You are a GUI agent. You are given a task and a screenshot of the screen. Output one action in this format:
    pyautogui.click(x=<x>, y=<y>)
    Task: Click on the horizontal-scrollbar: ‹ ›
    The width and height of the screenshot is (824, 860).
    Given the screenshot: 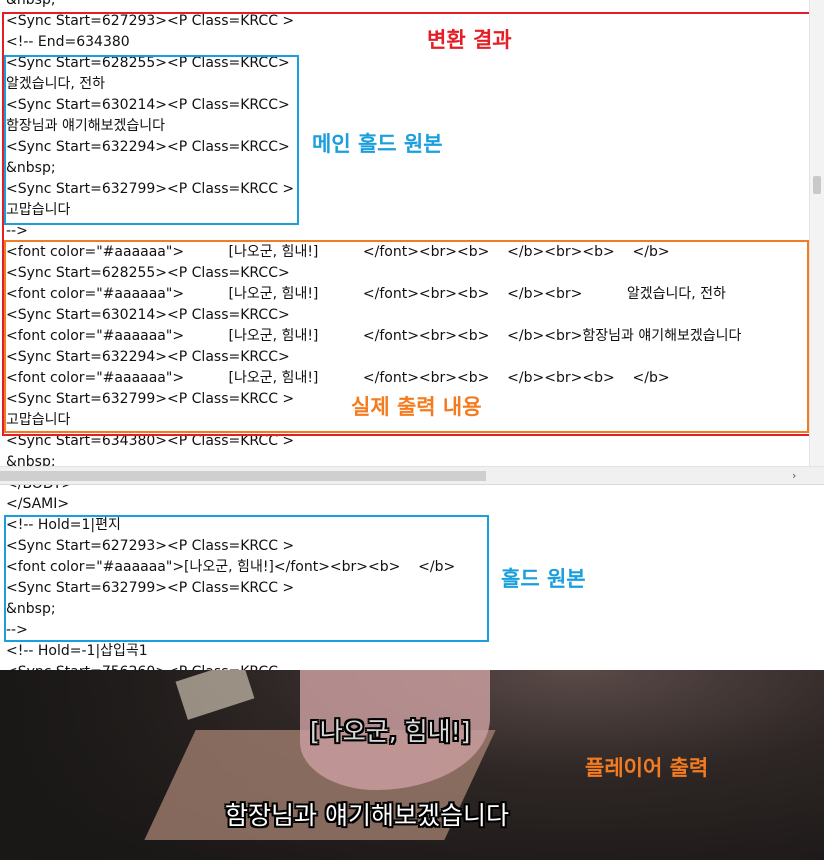 What is the action you would take?
    pyautogui.click(x=412, y=475)
    